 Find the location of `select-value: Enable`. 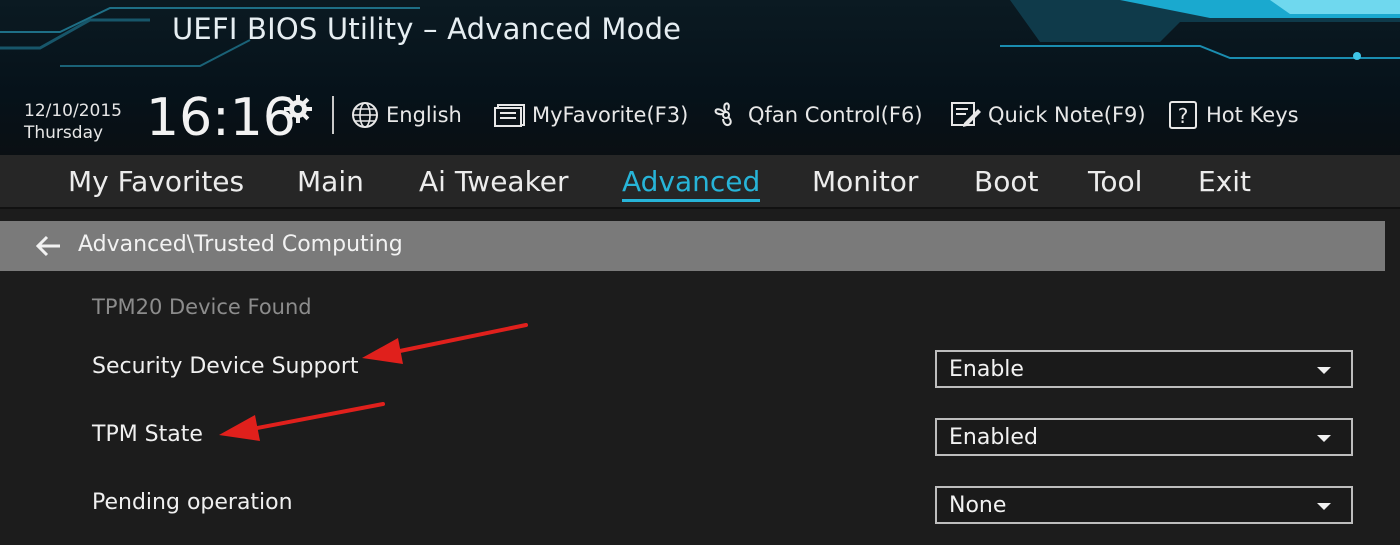

select-value: Enable is located at coordinates (986, 369).